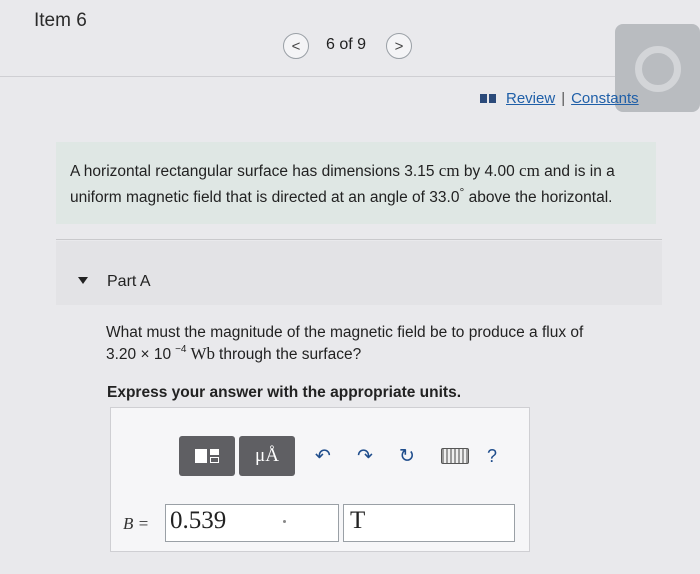 This screenshot has width=700, height=574. I want to click on redo-button: ↷, so click(365, 456).